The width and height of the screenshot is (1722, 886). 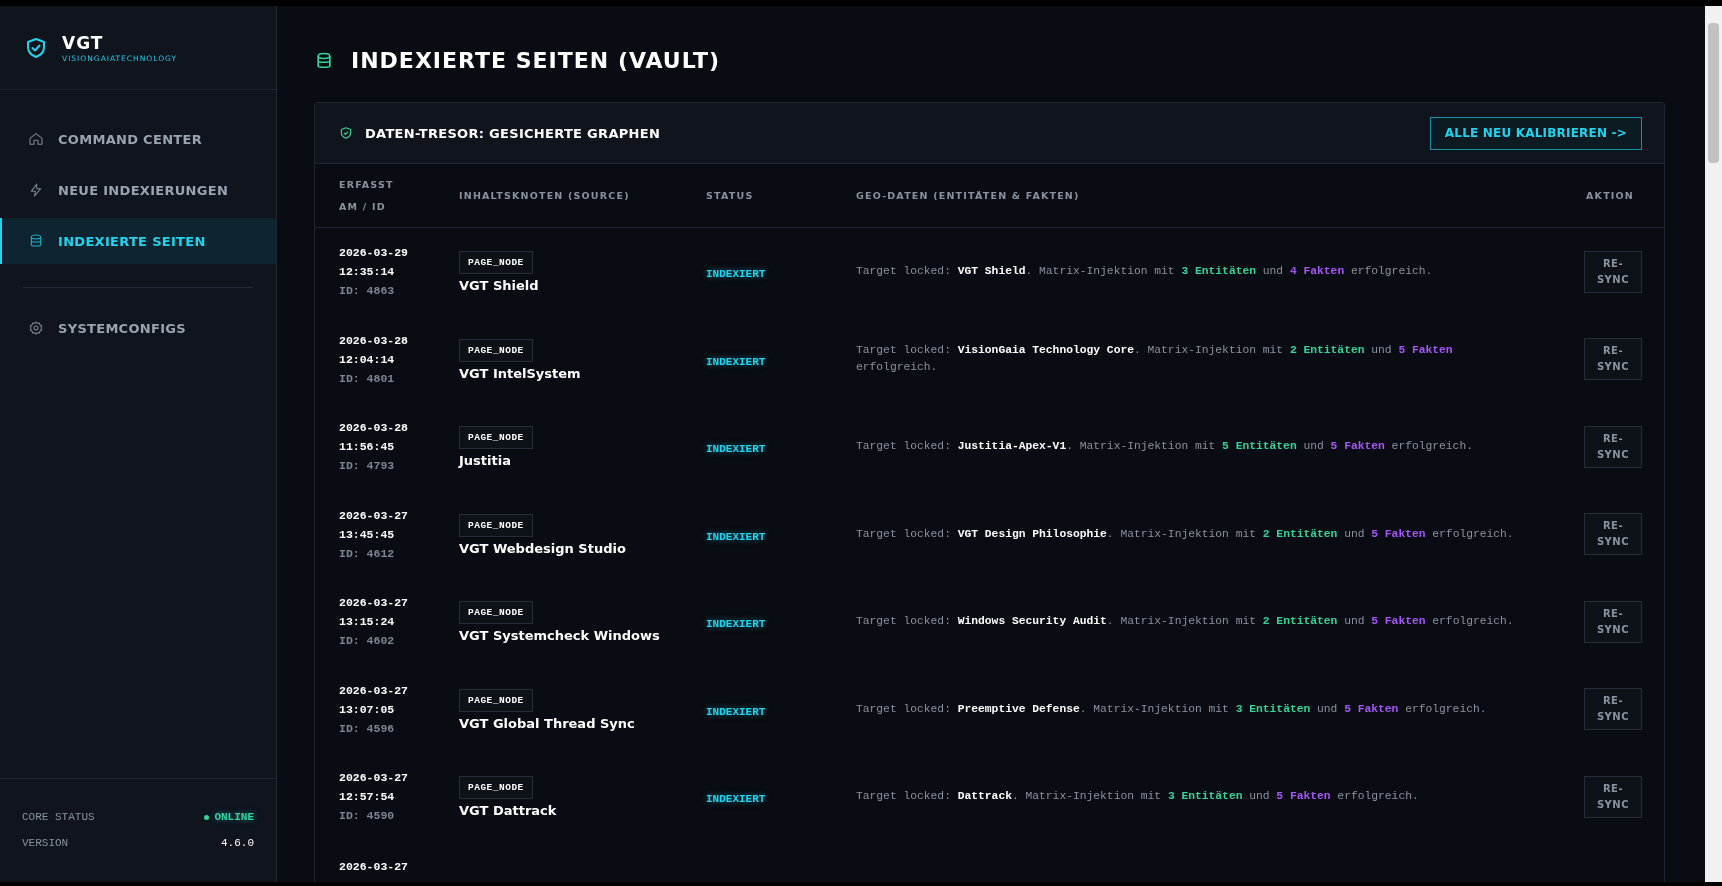 What do you see at coordinates (560, 636) in the screenshot?
I see `page-name: VGT Systemcheck Windows` at bounding box center [560, 636].